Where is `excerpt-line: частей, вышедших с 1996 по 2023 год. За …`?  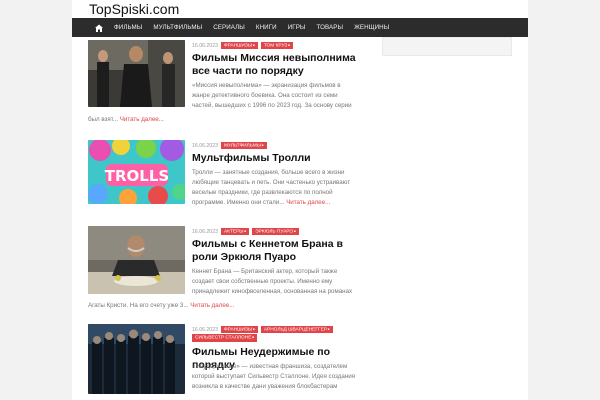 excerpt-line: частей, вышедших с 1996 по 2023 год. За … is located at coordinates (272, 105).